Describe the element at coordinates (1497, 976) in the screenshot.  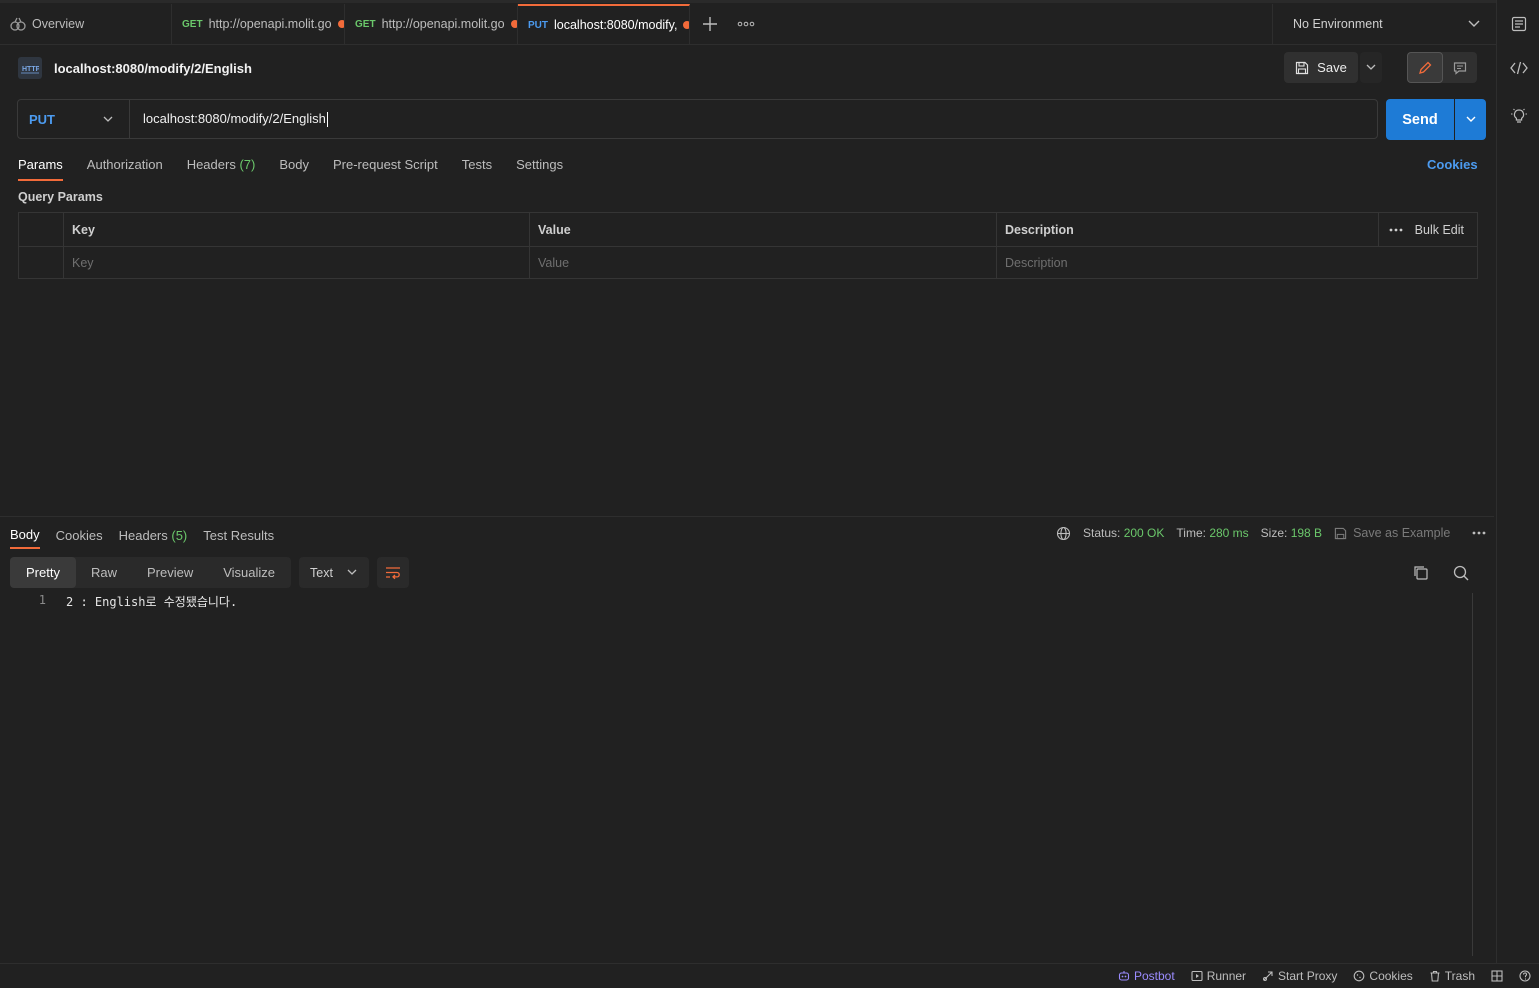
I see `two-pane-view-icon` at that location.